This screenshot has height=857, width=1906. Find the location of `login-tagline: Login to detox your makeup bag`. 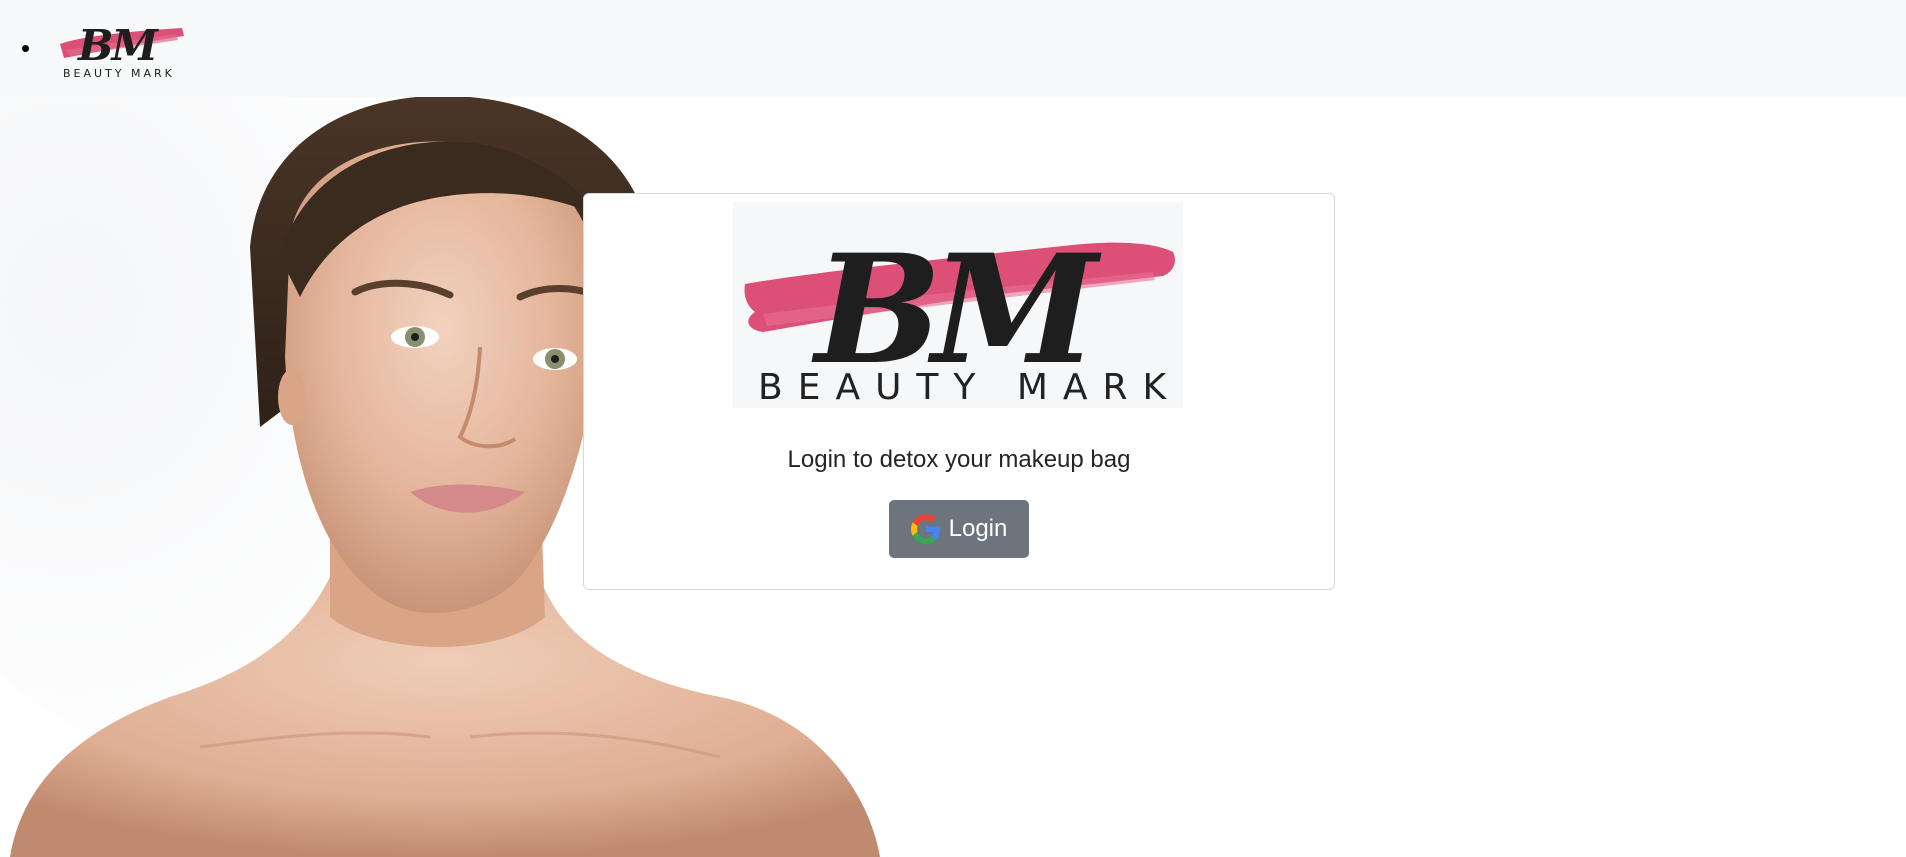

login-tagline: Login to detox your makeup bag is located at coordinates (959, 459).